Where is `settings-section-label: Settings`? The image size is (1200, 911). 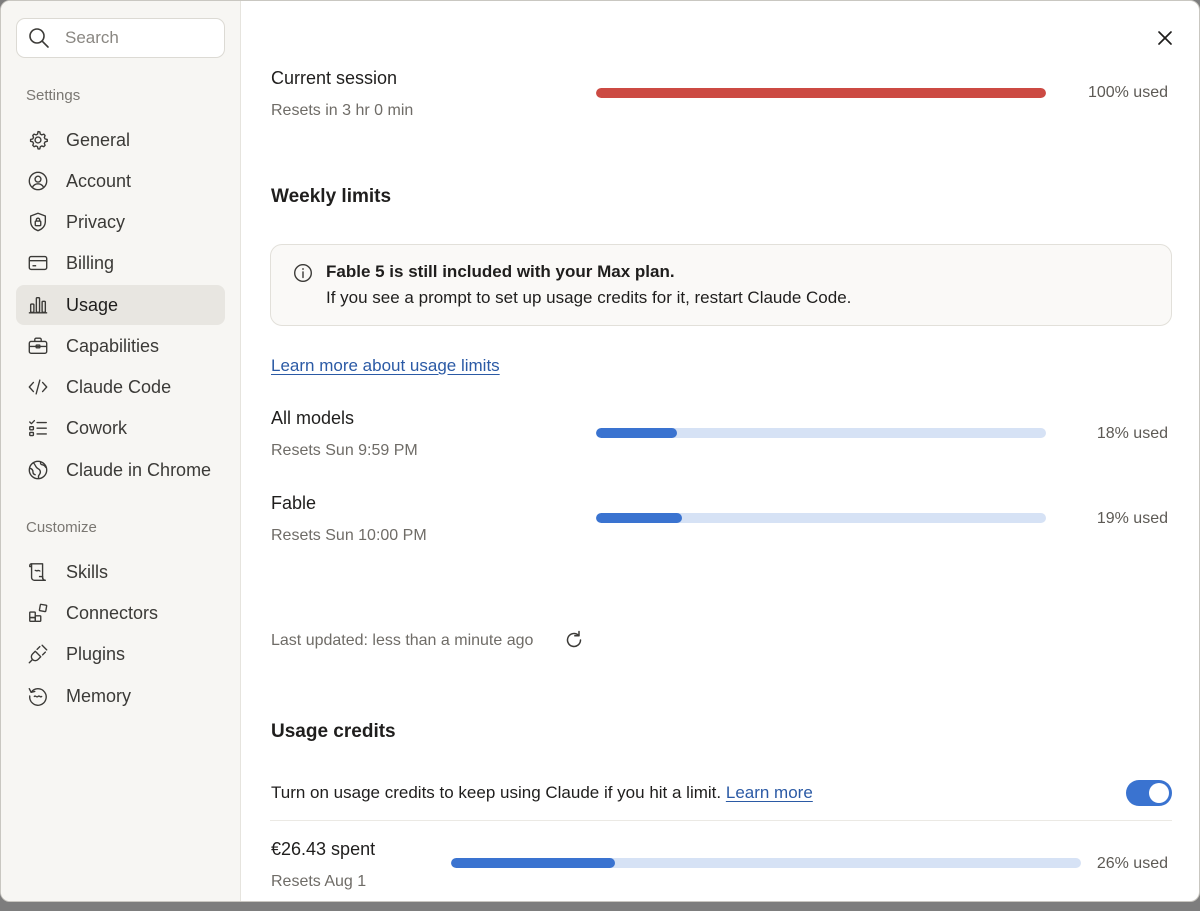
settings-section-label: Settings is located at coordinates (53, 95).